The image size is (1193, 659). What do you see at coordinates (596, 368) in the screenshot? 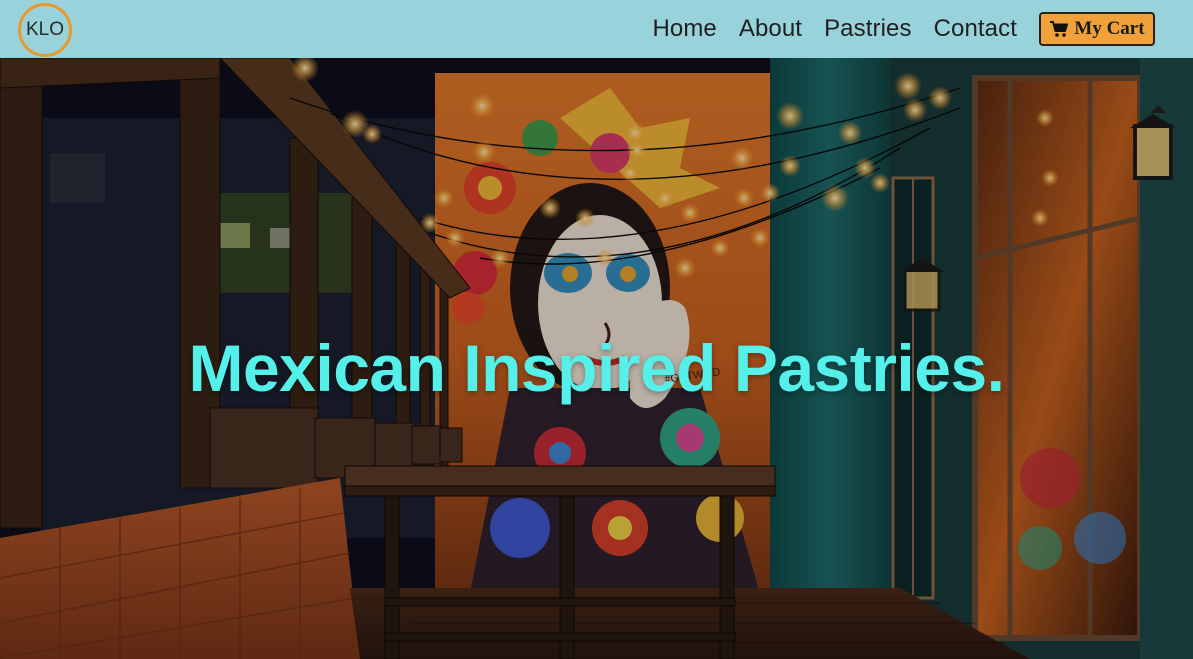
I see `hero-title: Mexican Inspired Pastries.` at bounding box center [596, 368].